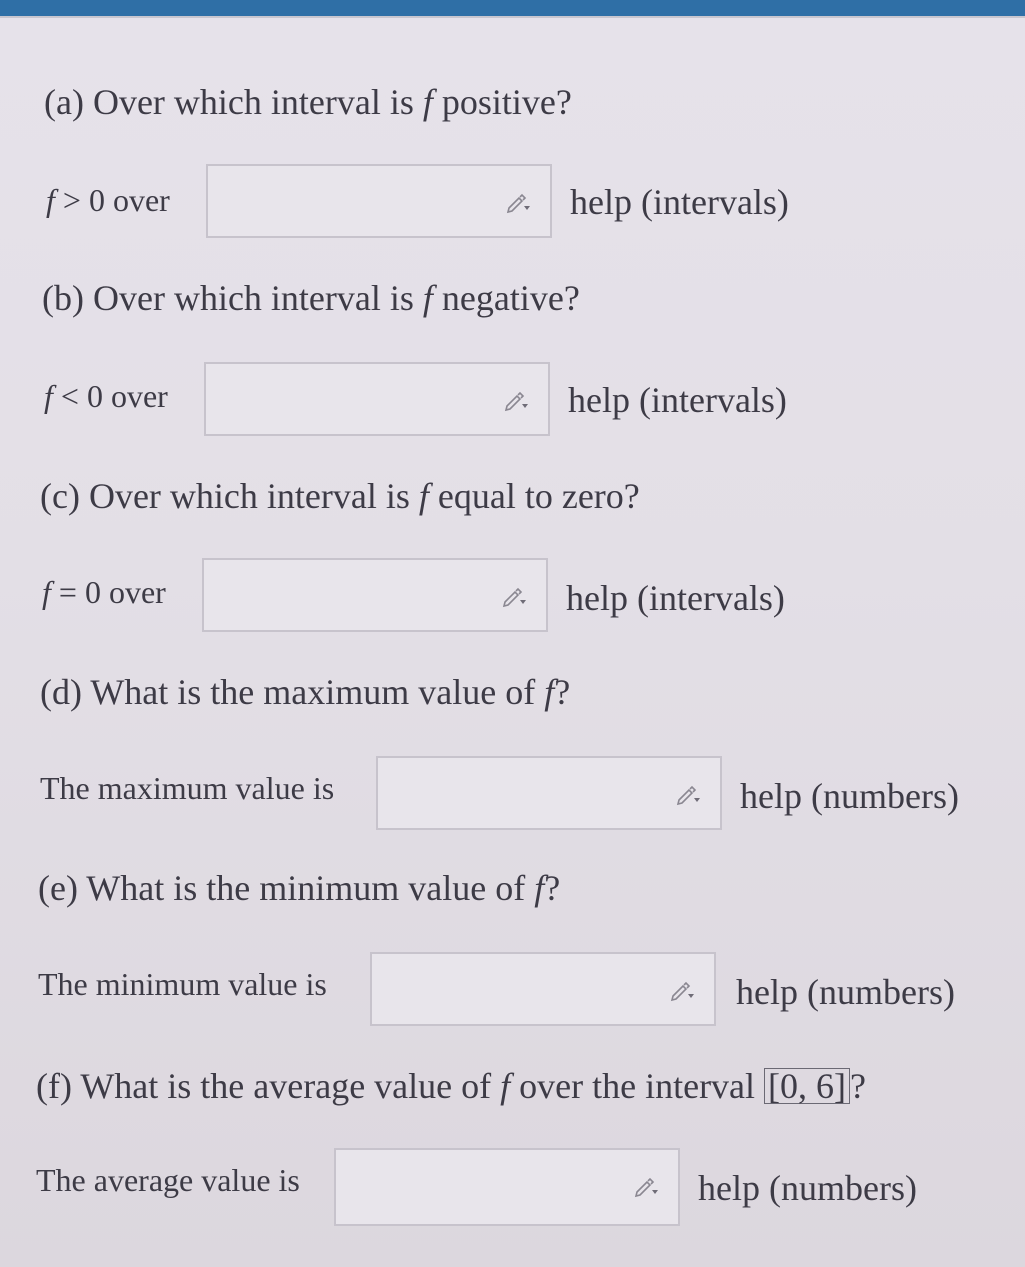 Image resolution: width=1025 pixels, height=1267 pixels. I want to click on window-top-bar, so click(512, 9).